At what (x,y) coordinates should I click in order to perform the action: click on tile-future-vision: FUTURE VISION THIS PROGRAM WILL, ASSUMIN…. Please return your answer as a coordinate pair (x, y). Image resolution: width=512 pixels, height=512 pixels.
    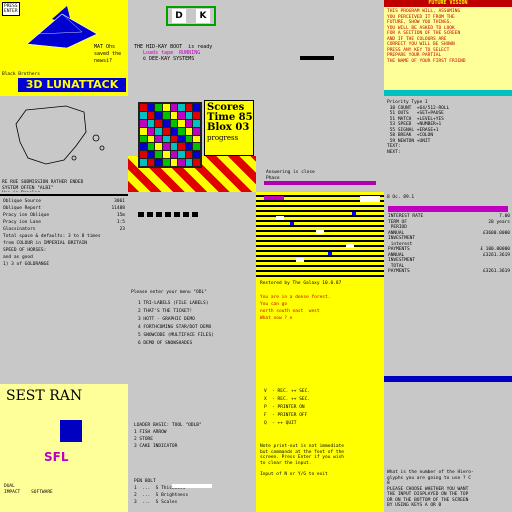
    Looking at the image, I should click on (448, 48).